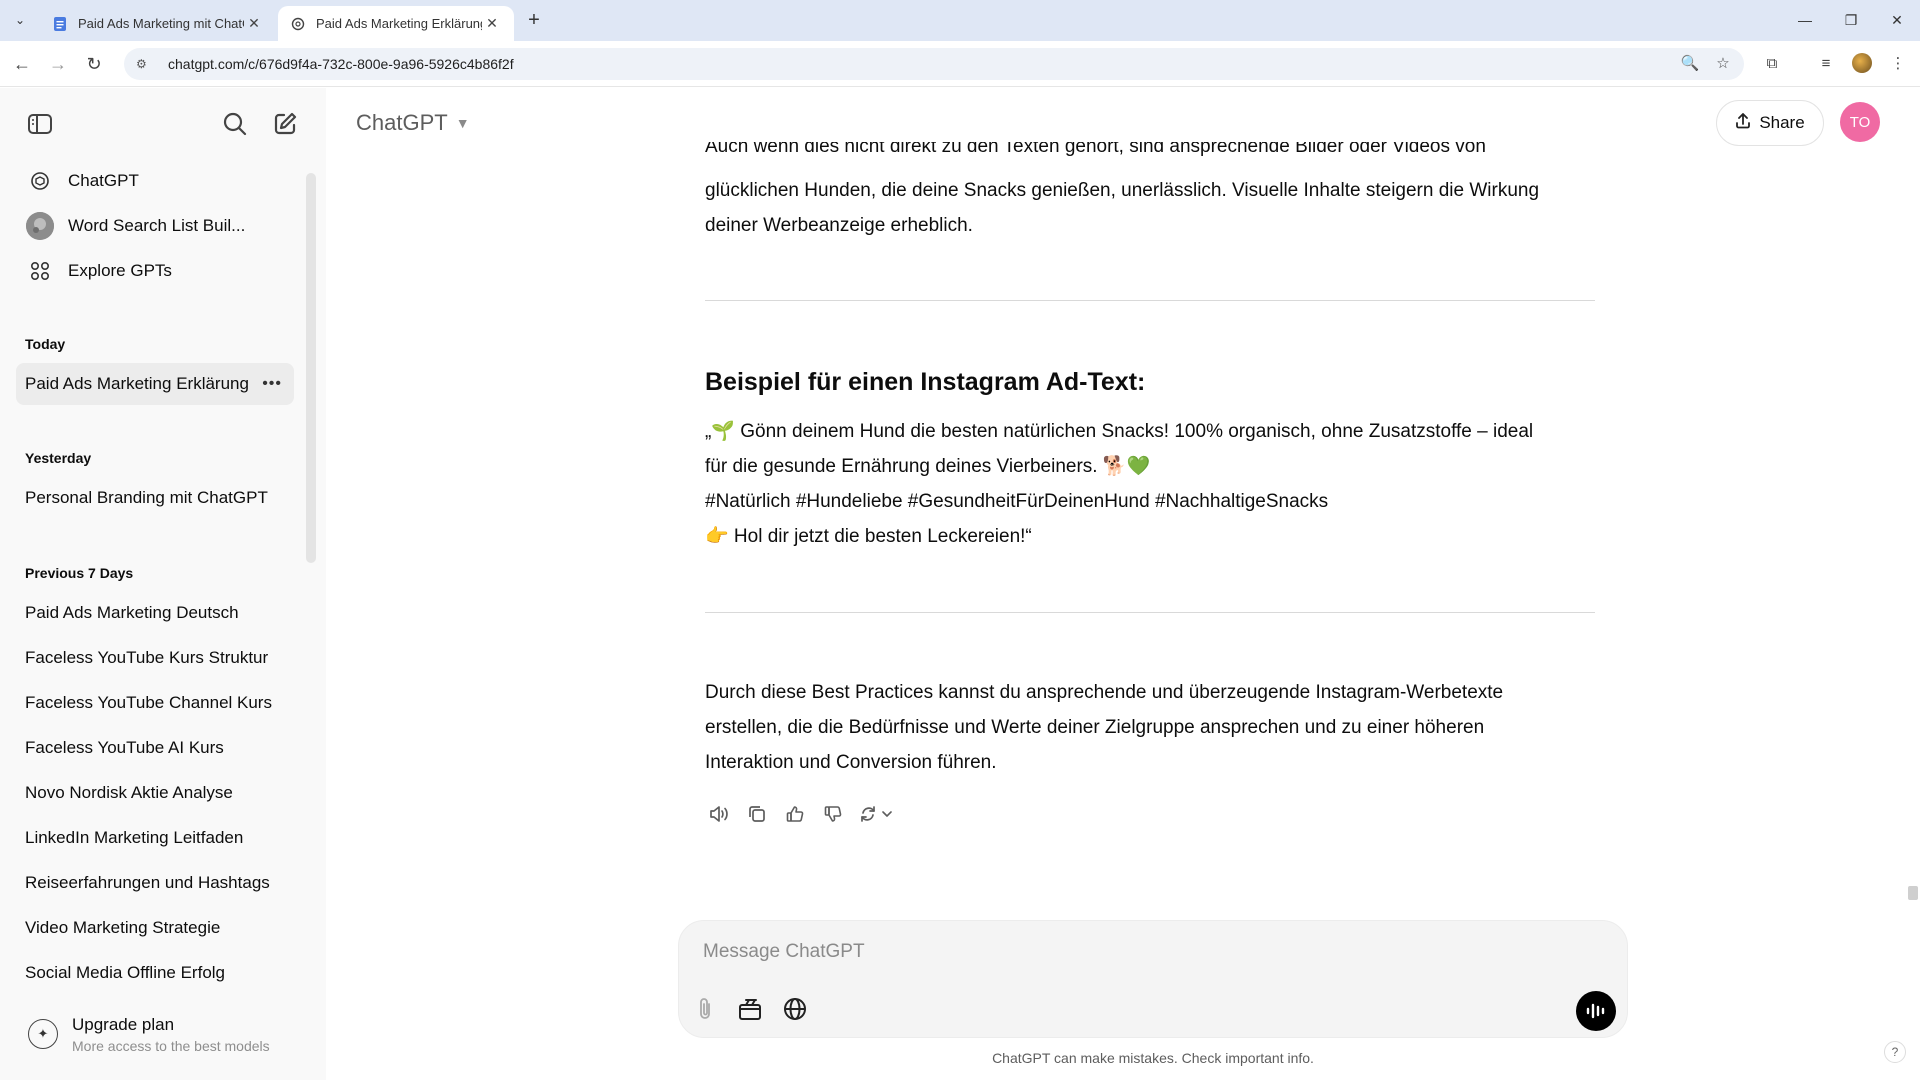 The image size is (1920, 1080). I want to click on attach-icon, so click(705, 1009).